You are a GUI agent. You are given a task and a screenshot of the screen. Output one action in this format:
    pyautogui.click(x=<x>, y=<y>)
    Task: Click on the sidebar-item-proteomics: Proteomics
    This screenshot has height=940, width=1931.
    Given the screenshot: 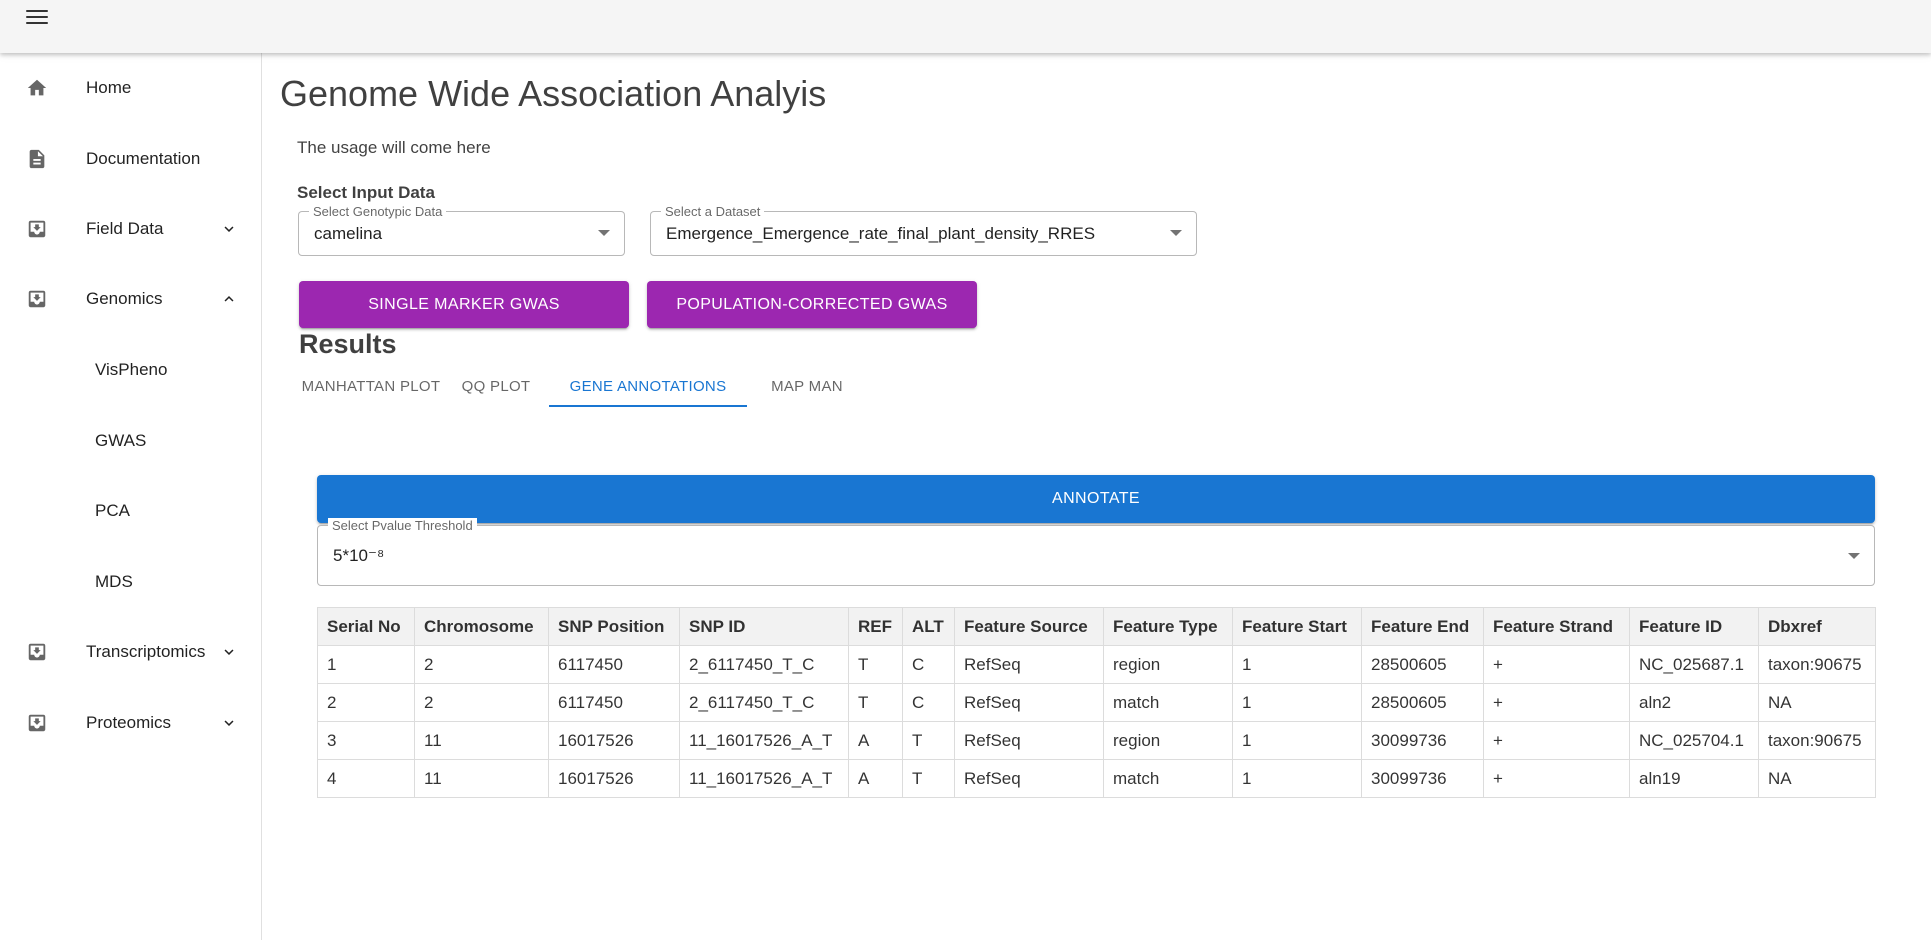 What is the action you would take?
    pyautogui.click(x=130, y=723)
    